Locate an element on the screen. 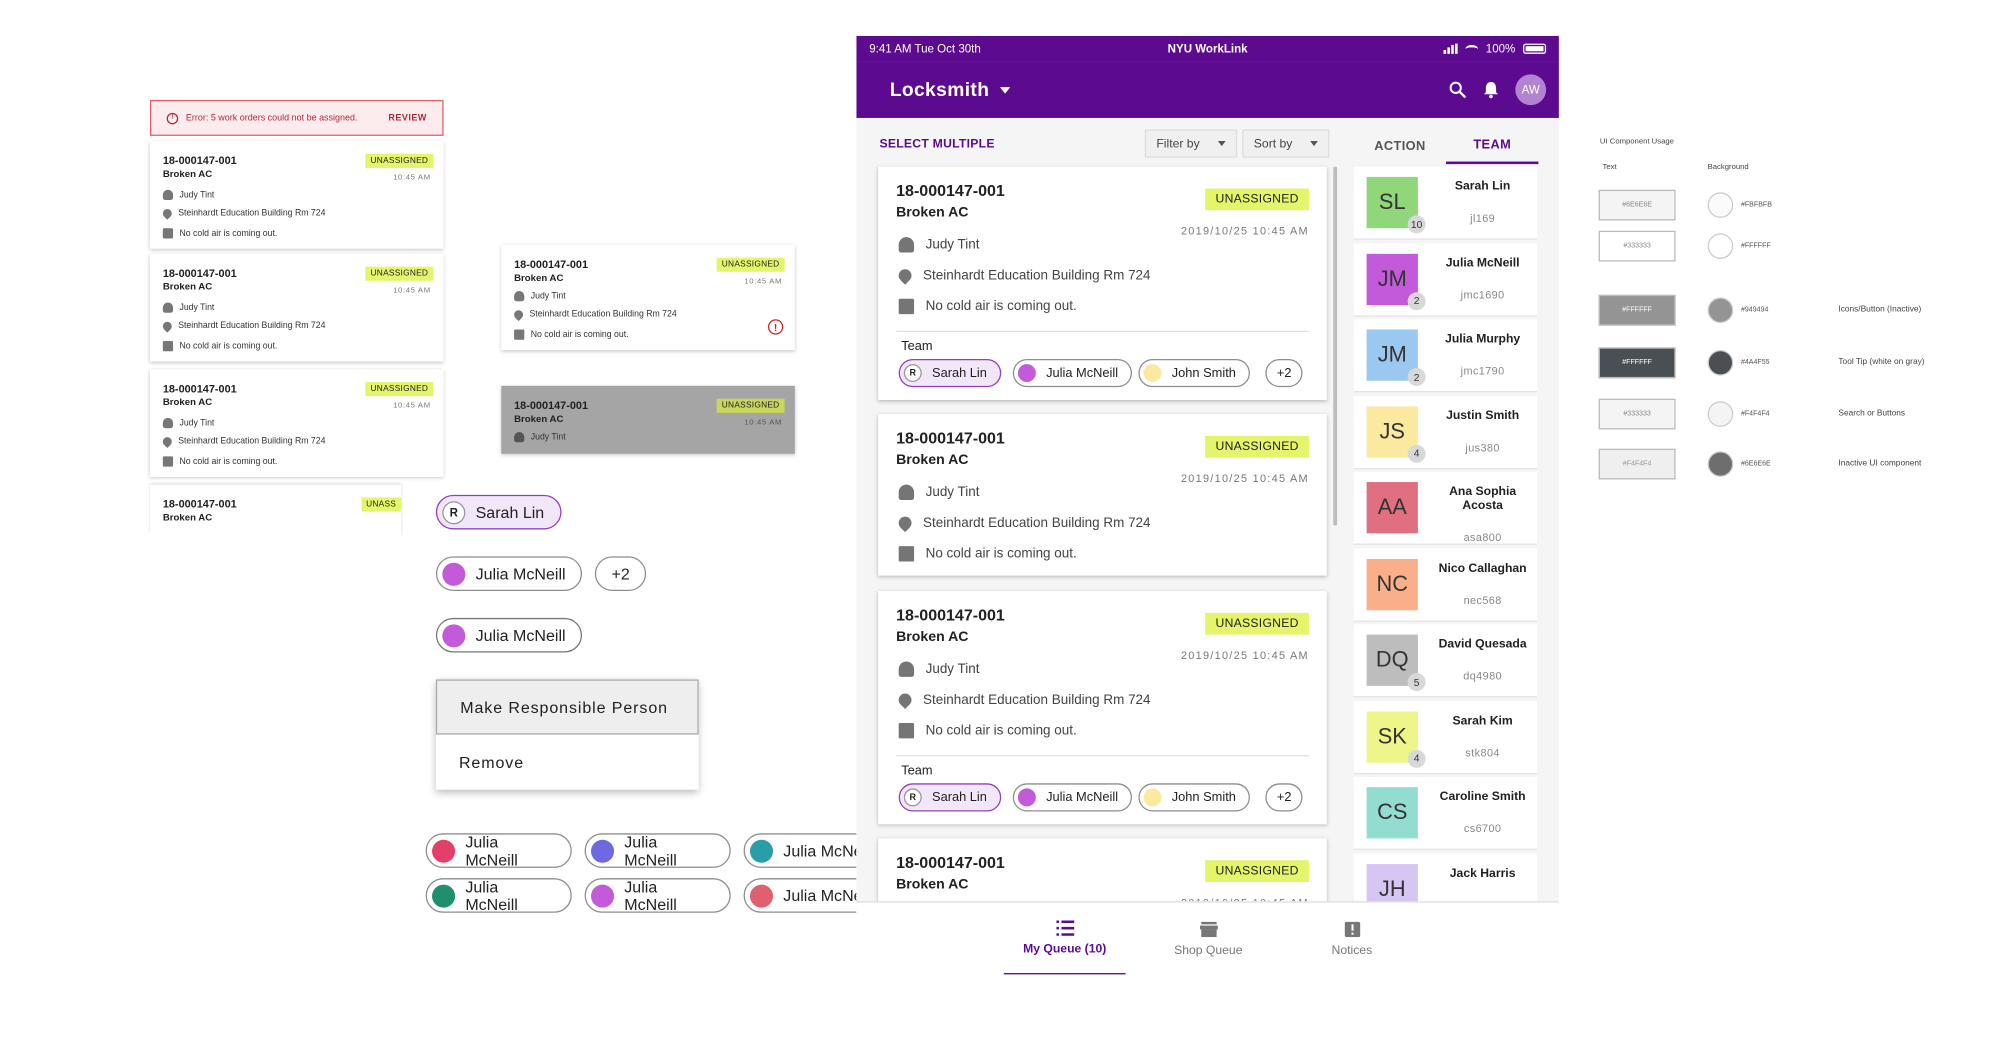 The height and width of the screenshot is (1044, 1994). nav-my-queue: My Queue (10) is located at coordinates (1064, 939).